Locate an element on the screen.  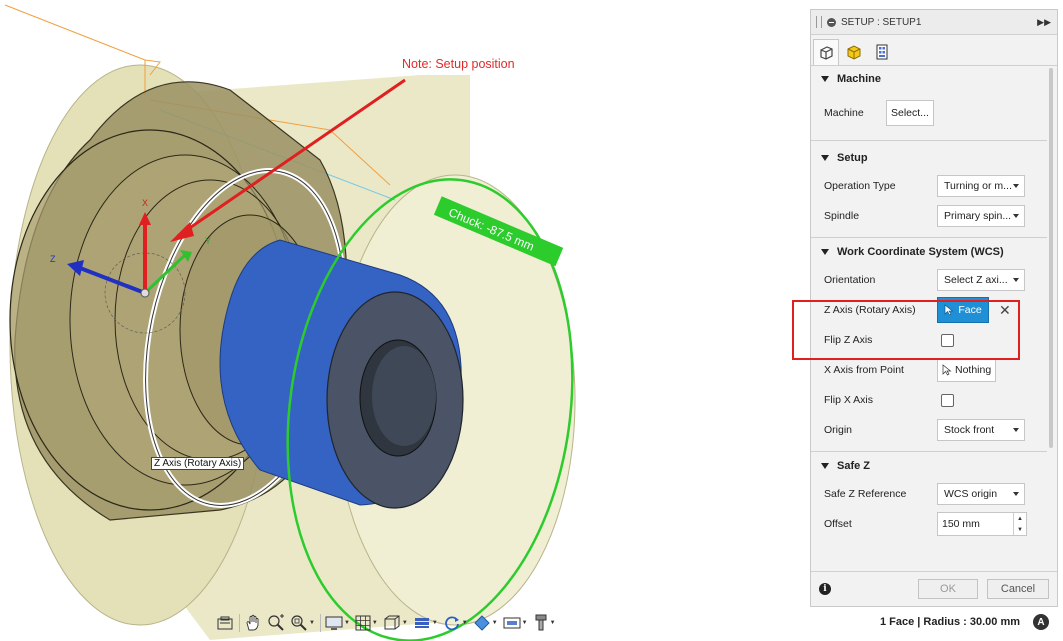
grid-icon: ▼ is located at coordinates (366, 623).